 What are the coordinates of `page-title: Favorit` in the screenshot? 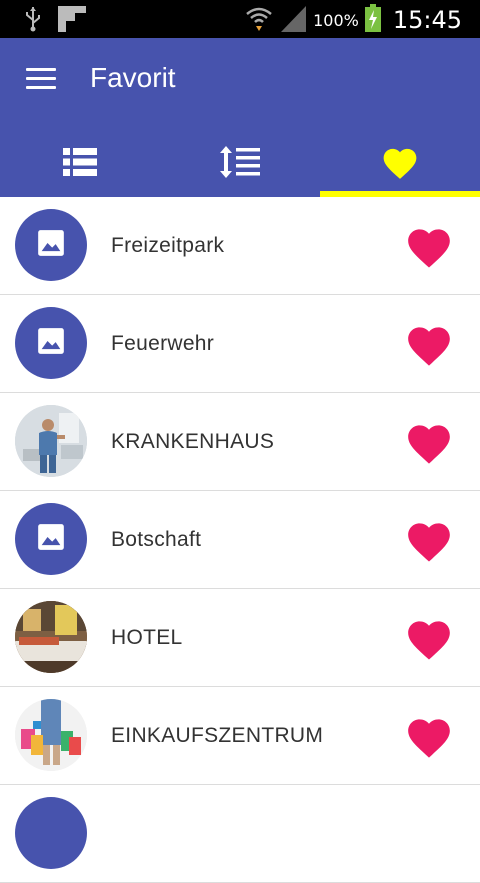 It's located at (133, 77).